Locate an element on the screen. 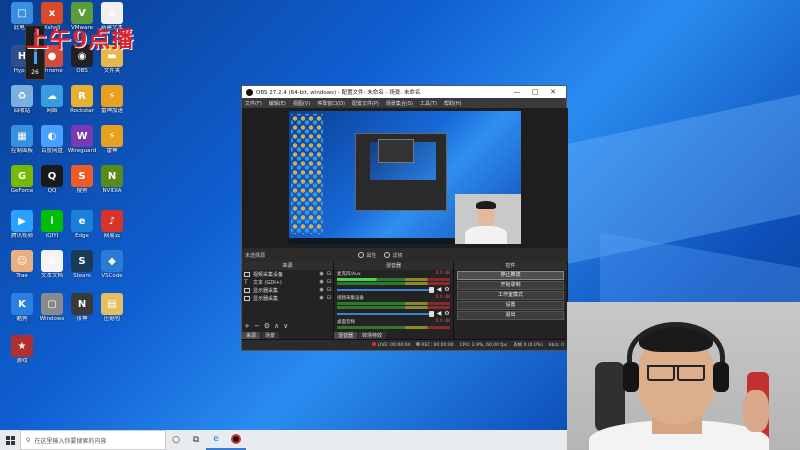 The width and height of the screenshot is (800, 450). app-icon: S is located at coordinates (82, 176).